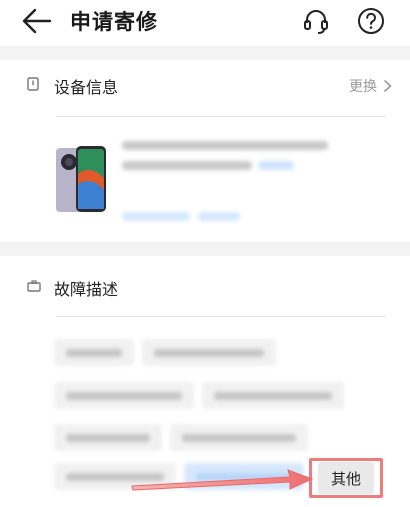 This screenshot has width=410, height=507. What do you see at coordinates (114, 22) in the screenshot?
I see `page-title: 申请寄修` at bounding box center [114, 22].